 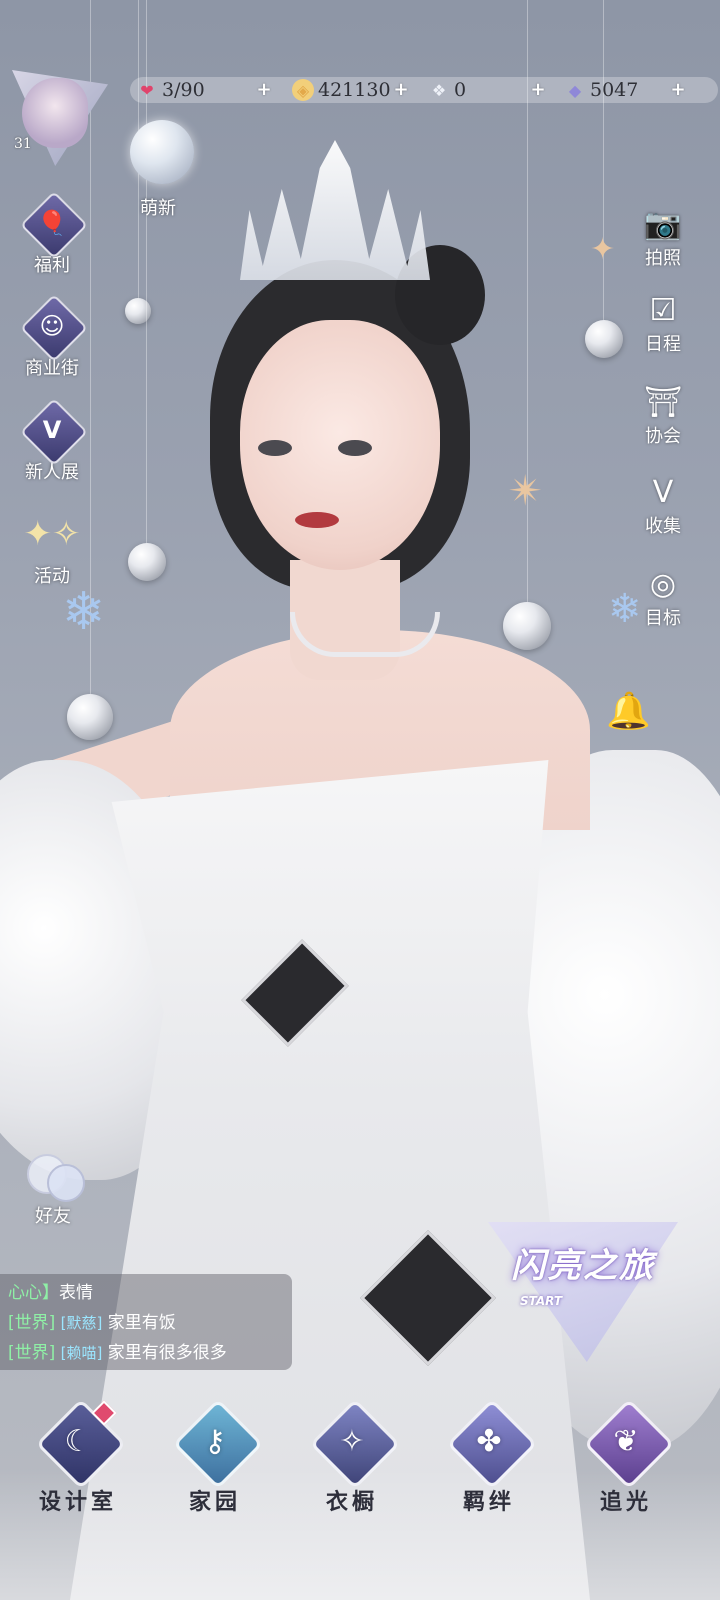 I want to click on menu-guild-label: 协会, so click(x=663, y=436).